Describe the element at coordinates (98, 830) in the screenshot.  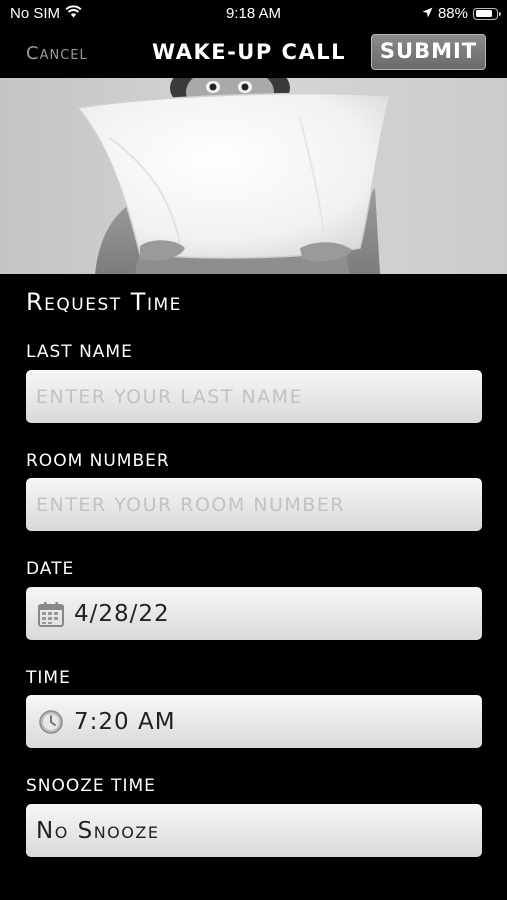
I see `snooze-time-value: No Snooze` at that location.